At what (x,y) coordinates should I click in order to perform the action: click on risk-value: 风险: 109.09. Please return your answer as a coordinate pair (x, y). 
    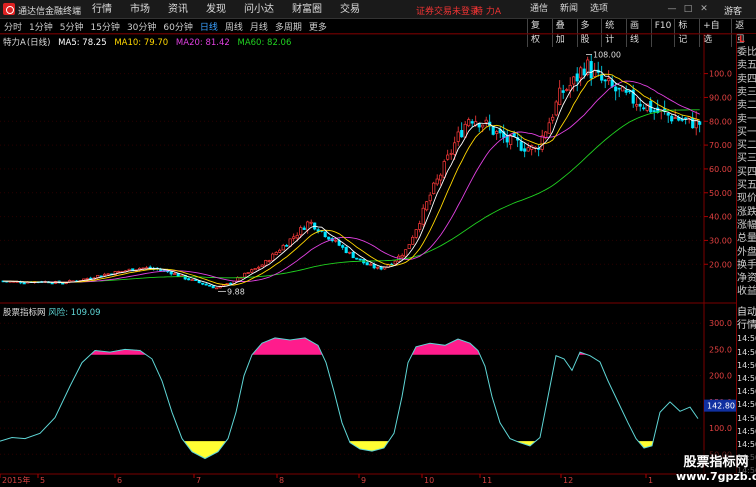
    Looking at the image, I should click on (74, 313).